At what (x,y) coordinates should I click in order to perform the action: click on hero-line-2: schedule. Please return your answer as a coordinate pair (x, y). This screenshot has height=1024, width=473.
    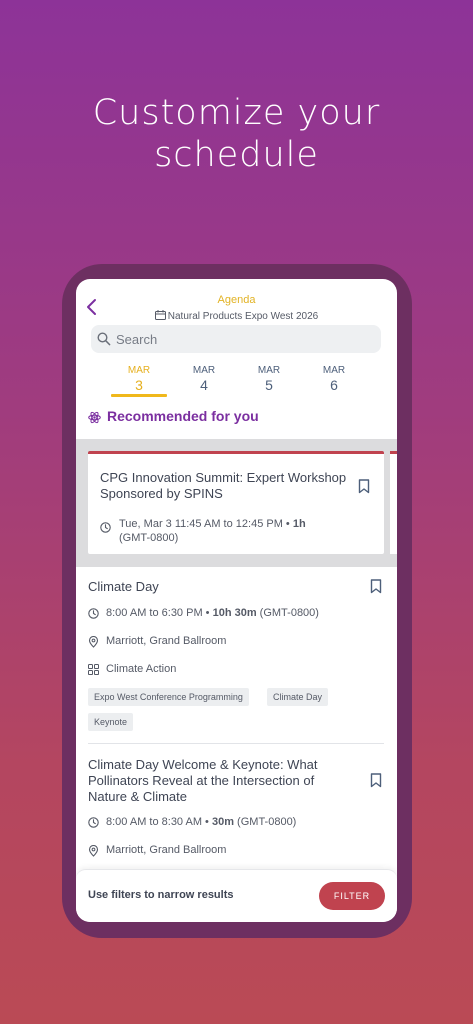
    Looking at the image, I should click on (236, 155).